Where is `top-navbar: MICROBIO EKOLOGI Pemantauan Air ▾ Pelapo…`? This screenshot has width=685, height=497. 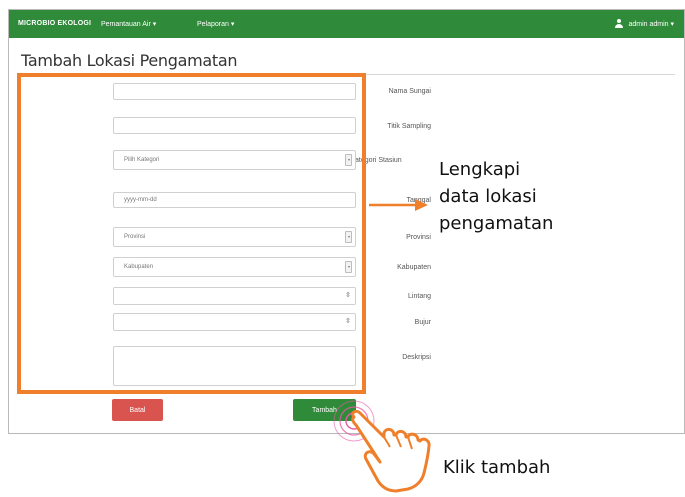
top-navbar: MICROBIO EKOLOGI Pemantauan Air ▾ Pelapo… is located at coordinates (346, 24).